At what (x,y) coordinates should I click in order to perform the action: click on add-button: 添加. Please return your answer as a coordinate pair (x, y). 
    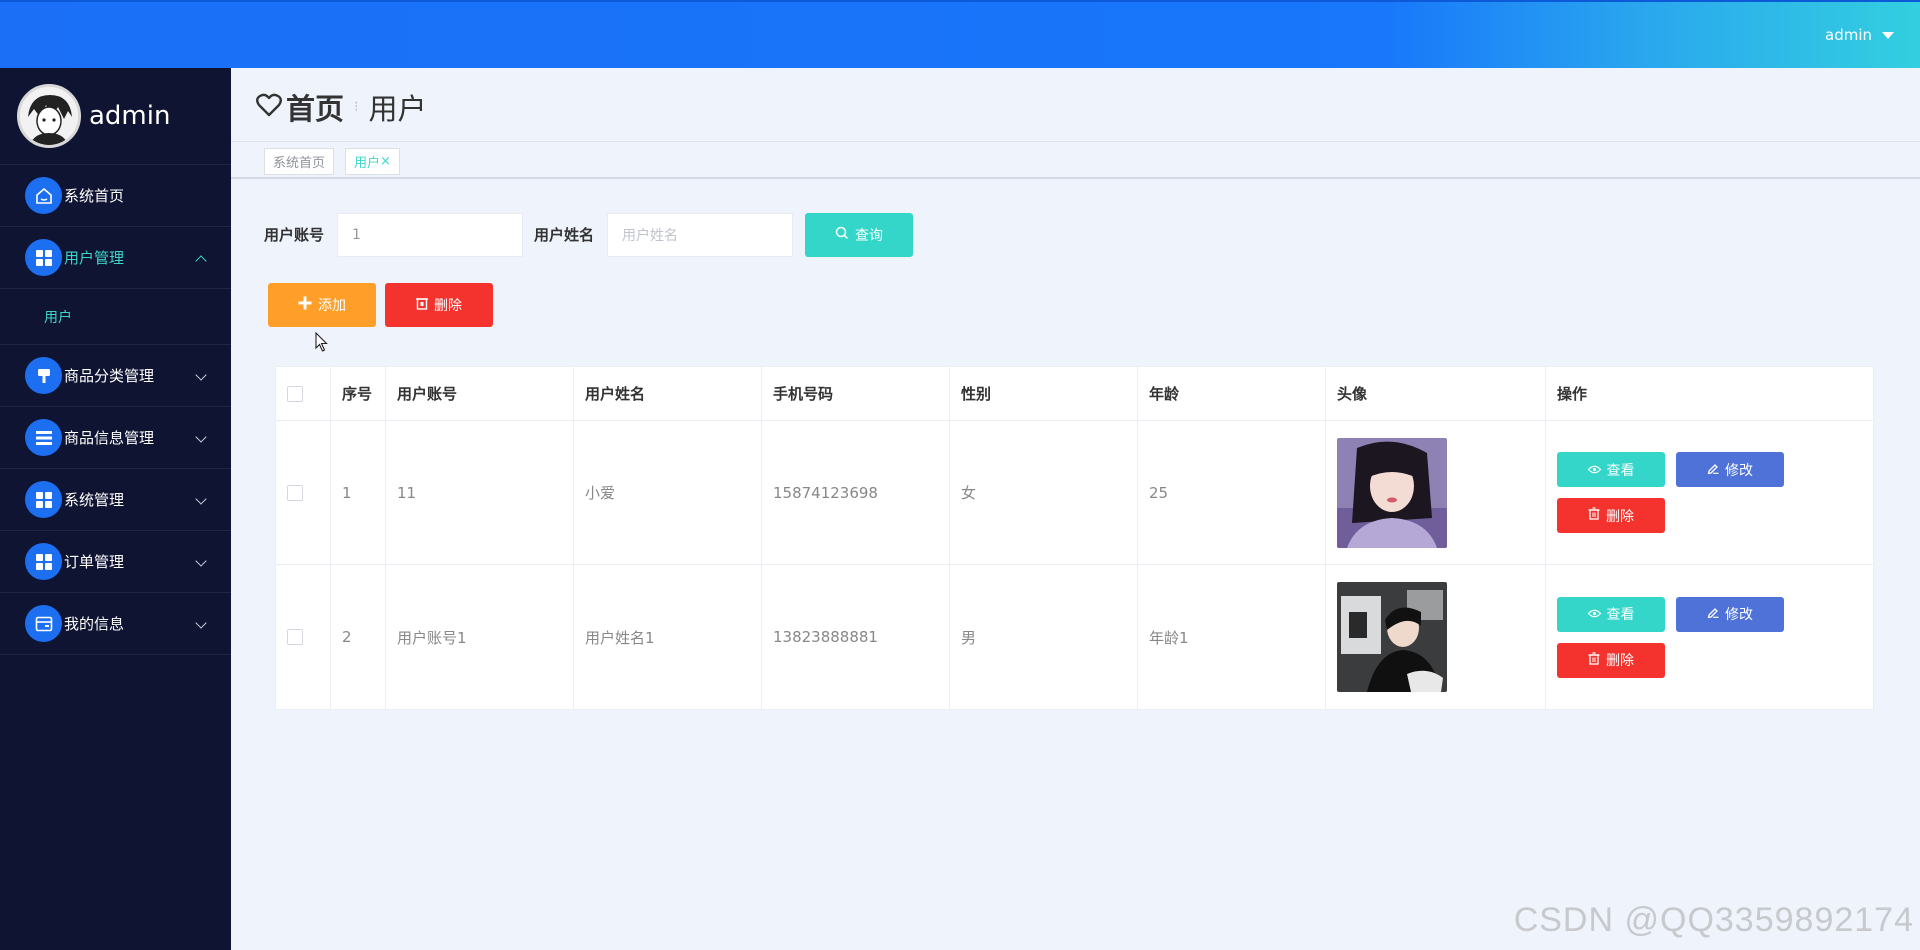
    Looking at the image, I should click on (322, 305).